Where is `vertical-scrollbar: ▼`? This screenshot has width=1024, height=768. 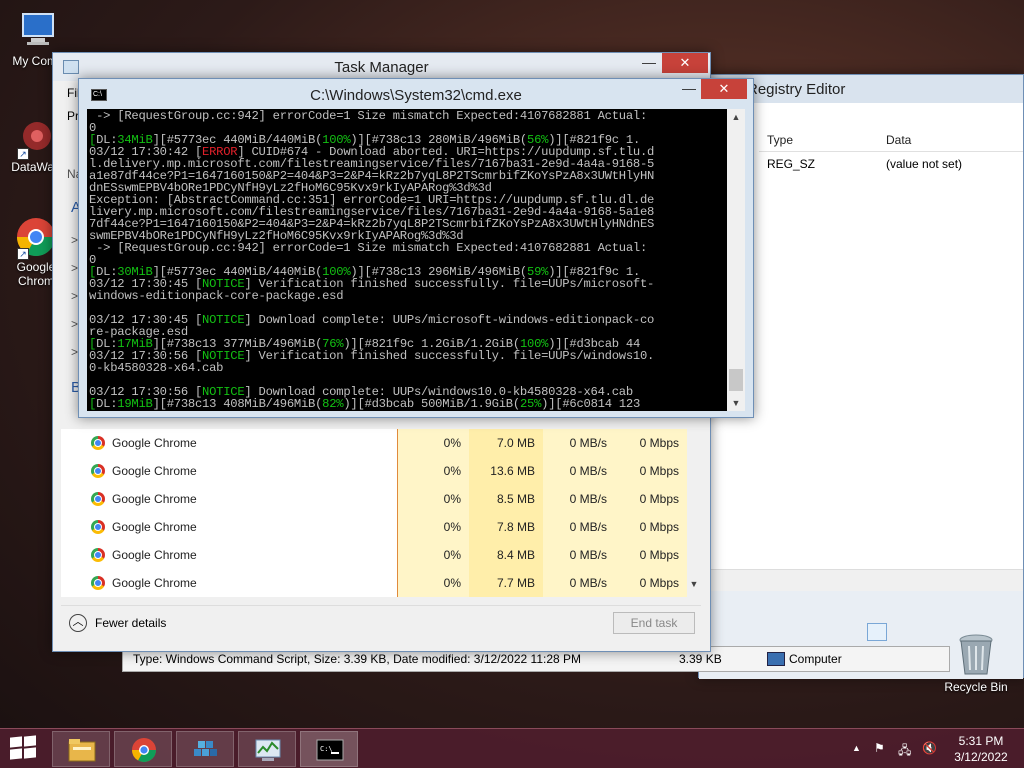 vertical-scrollbar: ▼ is located at coordinates (694, 513).